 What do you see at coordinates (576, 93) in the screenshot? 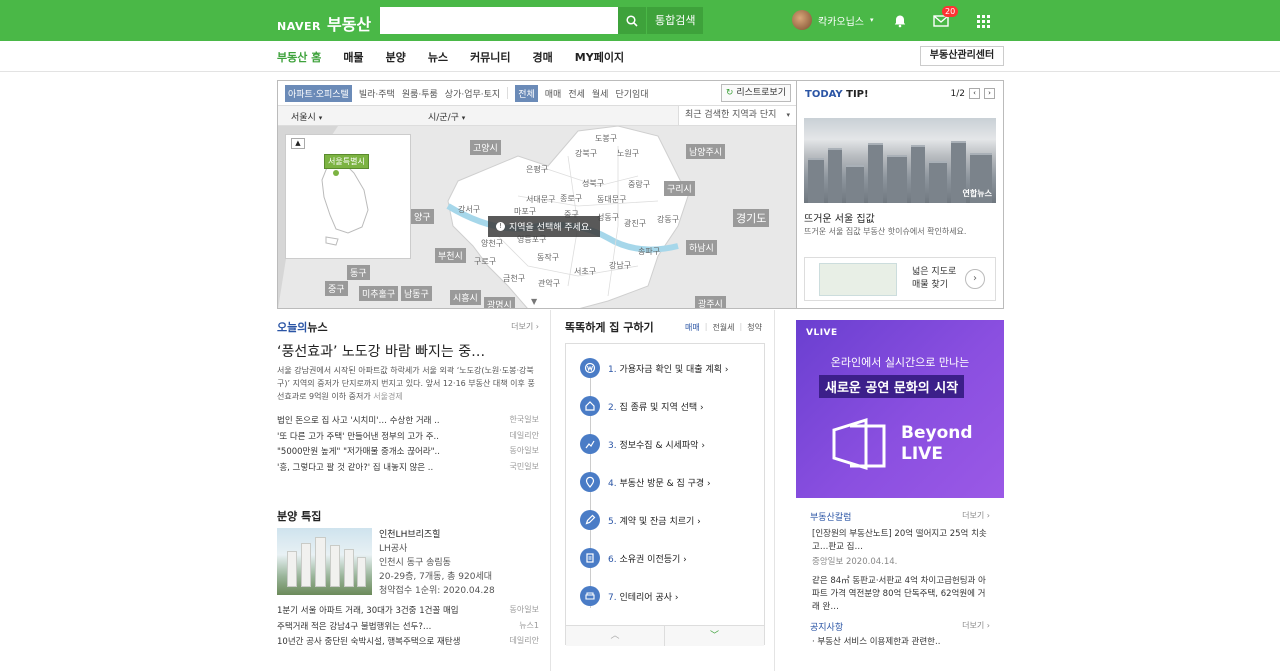
I see `deal-tab-jeonse: 전세` at bounding box center [576, 93].